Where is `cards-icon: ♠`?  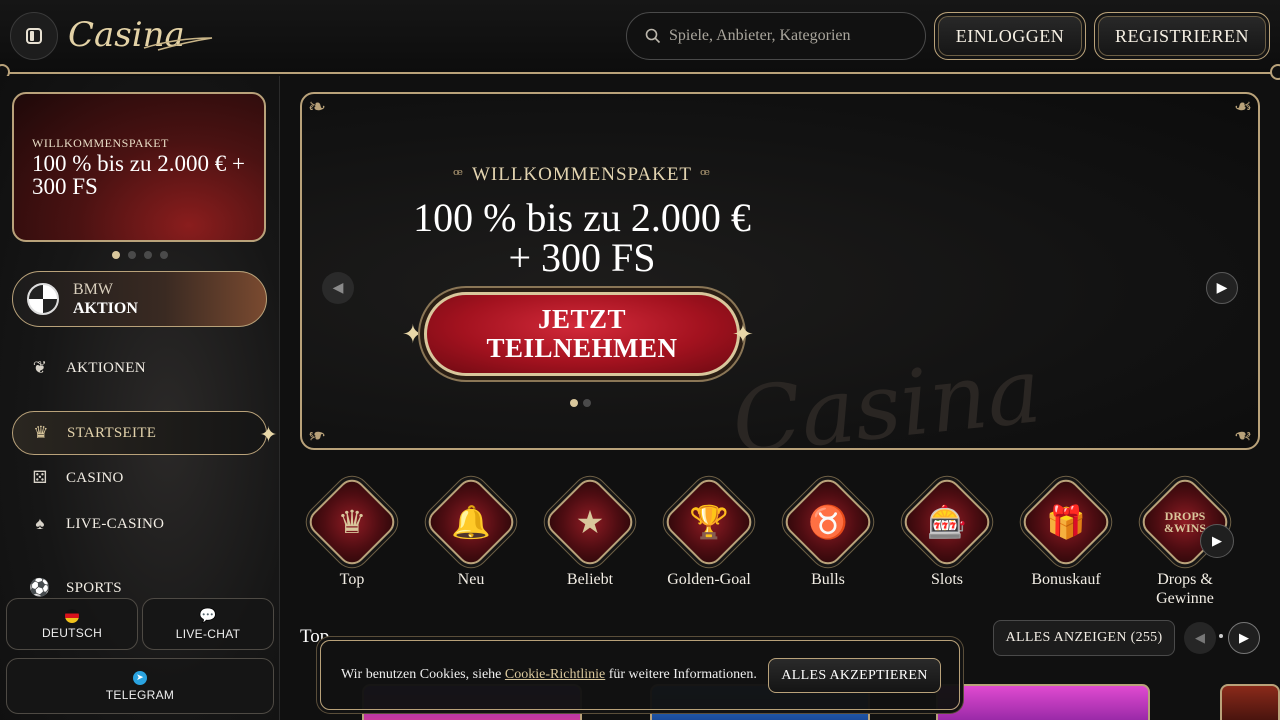 cards-icon: ♠ is located at coordinates (40, 523).